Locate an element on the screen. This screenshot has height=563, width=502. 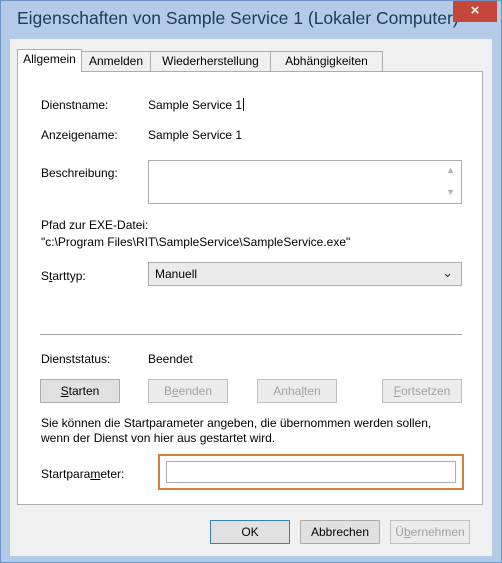
cancel-button: Abbrechen is located at coordinates (340, 532).